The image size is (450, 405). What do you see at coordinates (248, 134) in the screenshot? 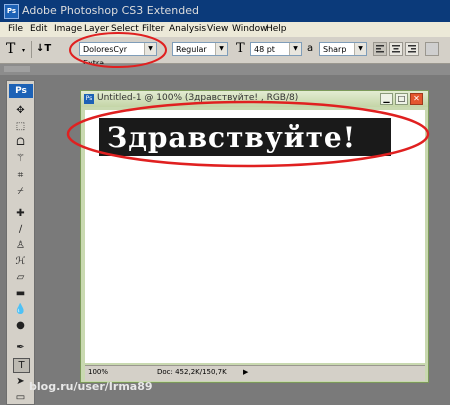
I see `text-annotation-ellipse` at bounding box center [248, 134].